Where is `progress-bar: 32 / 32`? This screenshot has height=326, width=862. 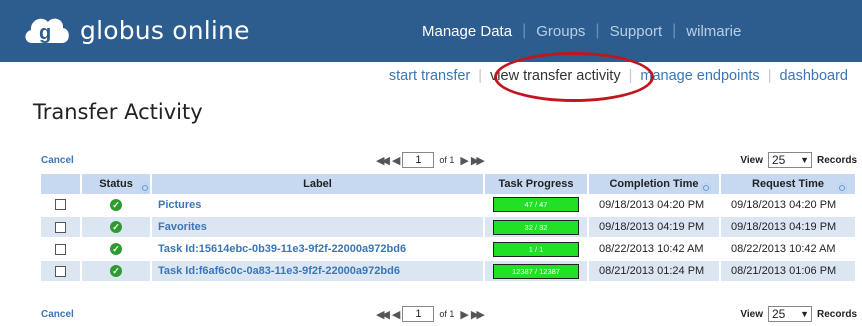
progress-bar: 32 / 32 is located at coordinates (536, 227).